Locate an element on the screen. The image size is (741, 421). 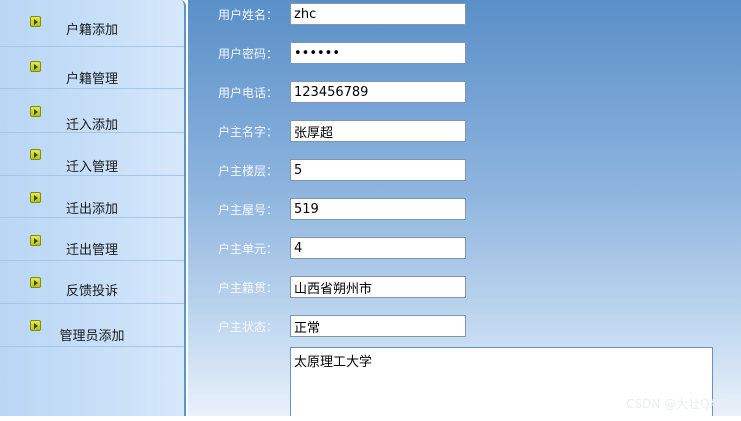
sidebar-item-label: 户籍添加 is located at coordinates (91, 30).